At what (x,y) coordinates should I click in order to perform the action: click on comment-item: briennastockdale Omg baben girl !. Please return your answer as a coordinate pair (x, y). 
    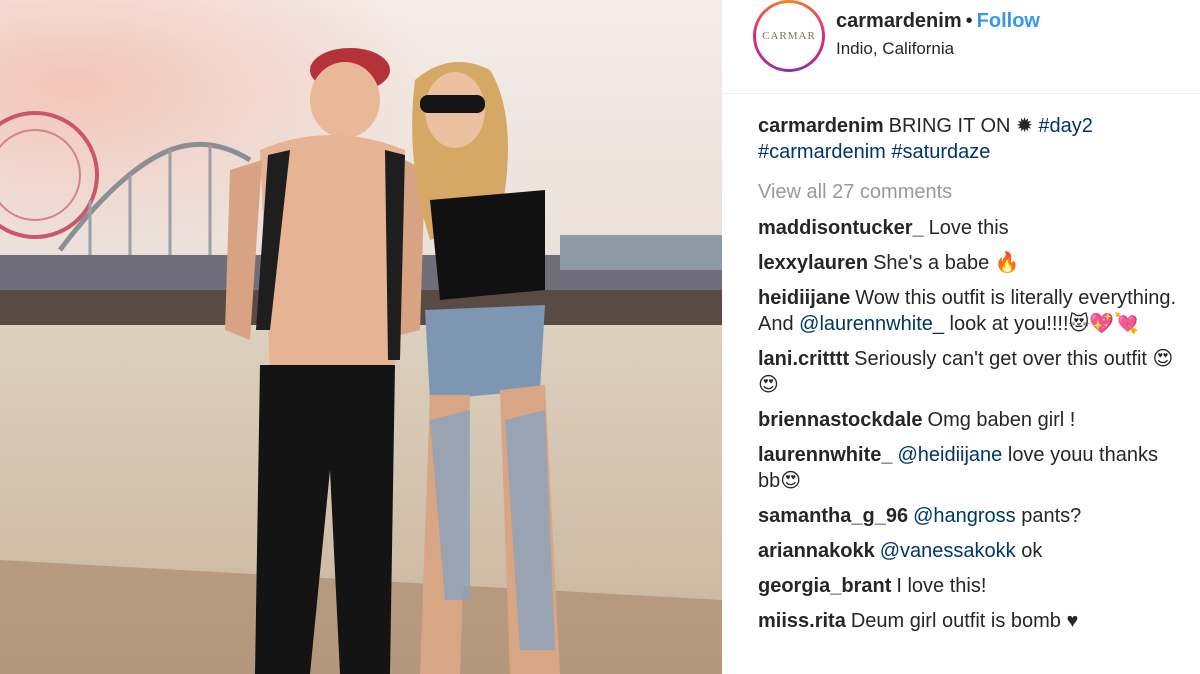
    Looking at the image, I should click on (968, 420).